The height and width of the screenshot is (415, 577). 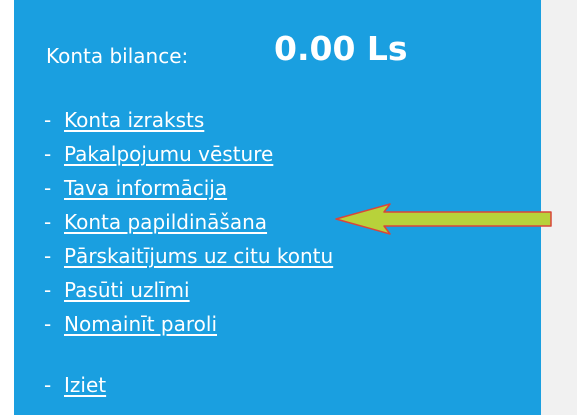 I want to click on menu-item-parskaitijums: - Pārskaitījums uz citu kontu, so click(x=188, y=256).